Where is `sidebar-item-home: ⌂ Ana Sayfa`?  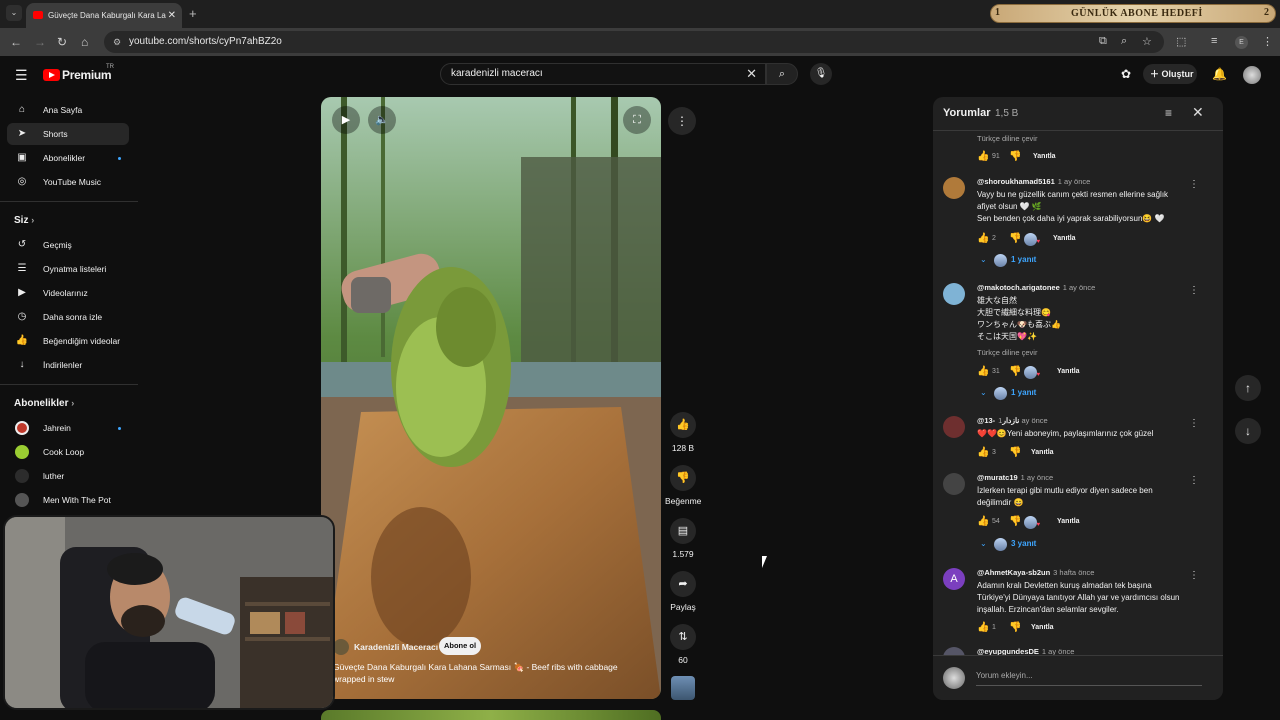 sidebar-item-home: ⌂ Ana Sayfa is located at coordinates (68, 110).